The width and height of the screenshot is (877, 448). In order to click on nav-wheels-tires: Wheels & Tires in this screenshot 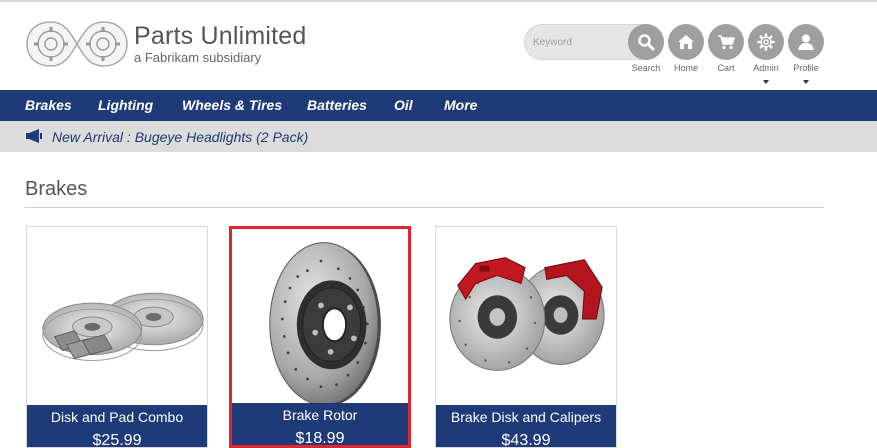, I will do `click(232, 105)`.